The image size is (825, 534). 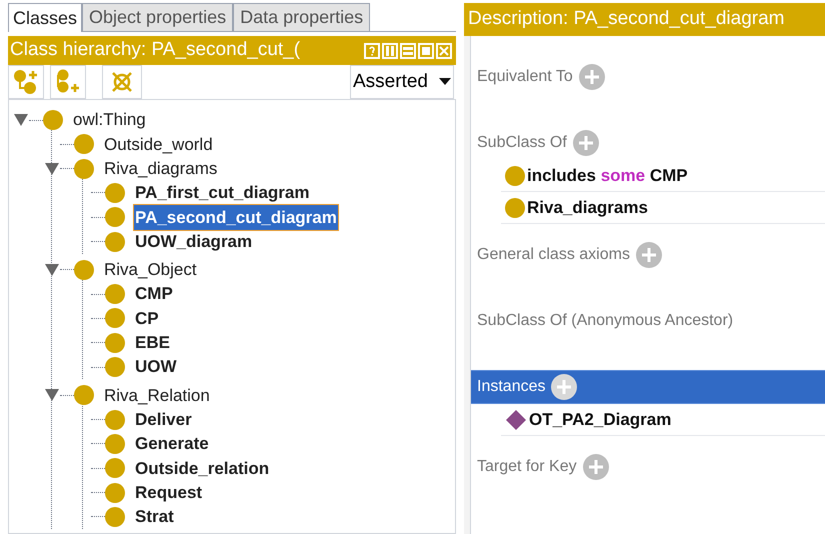 I want to click on columns-icon, so click(x=390, y=50).